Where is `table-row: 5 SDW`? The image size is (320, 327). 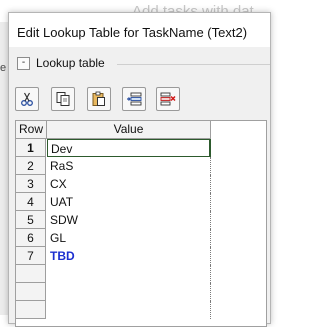
table-row: 5 SDW is located at coordinates (141, 220).